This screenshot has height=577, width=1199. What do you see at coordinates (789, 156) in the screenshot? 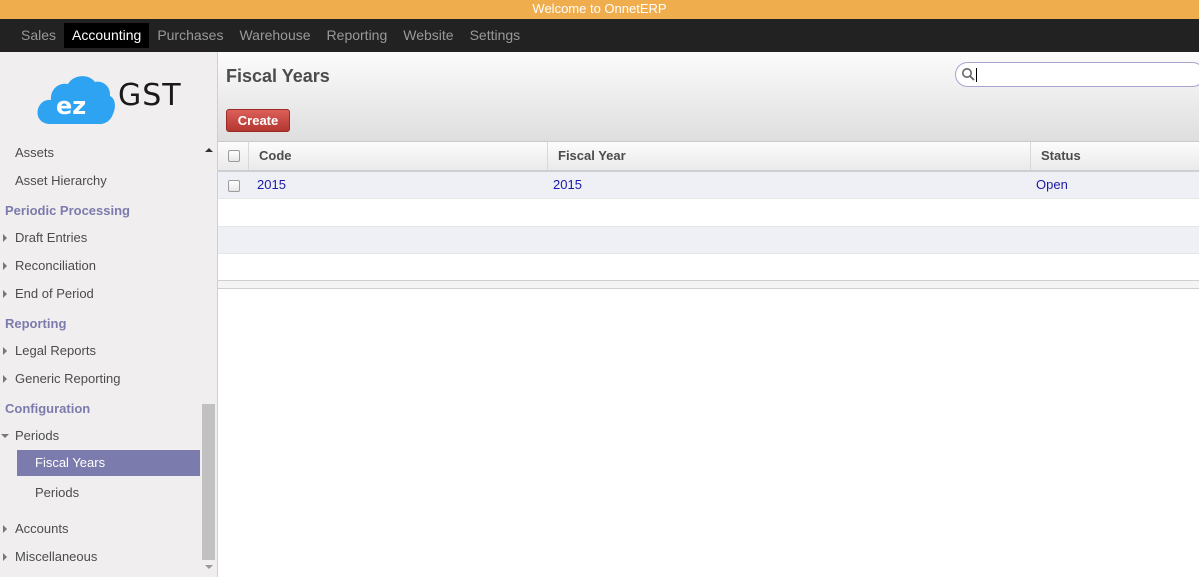
I see `column-header-fiscal-year: Fiscal Year` at bounding box center [789, 156].